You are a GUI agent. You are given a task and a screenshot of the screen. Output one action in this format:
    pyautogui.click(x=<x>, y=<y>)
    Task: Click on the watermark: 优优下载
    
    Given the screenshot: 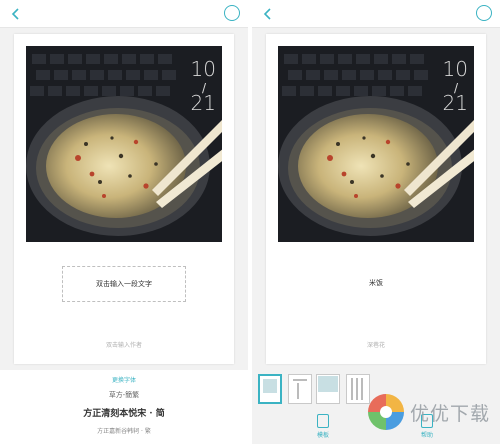 What is the action you would take?
    pyautogui.click(x=428, y=412)
    